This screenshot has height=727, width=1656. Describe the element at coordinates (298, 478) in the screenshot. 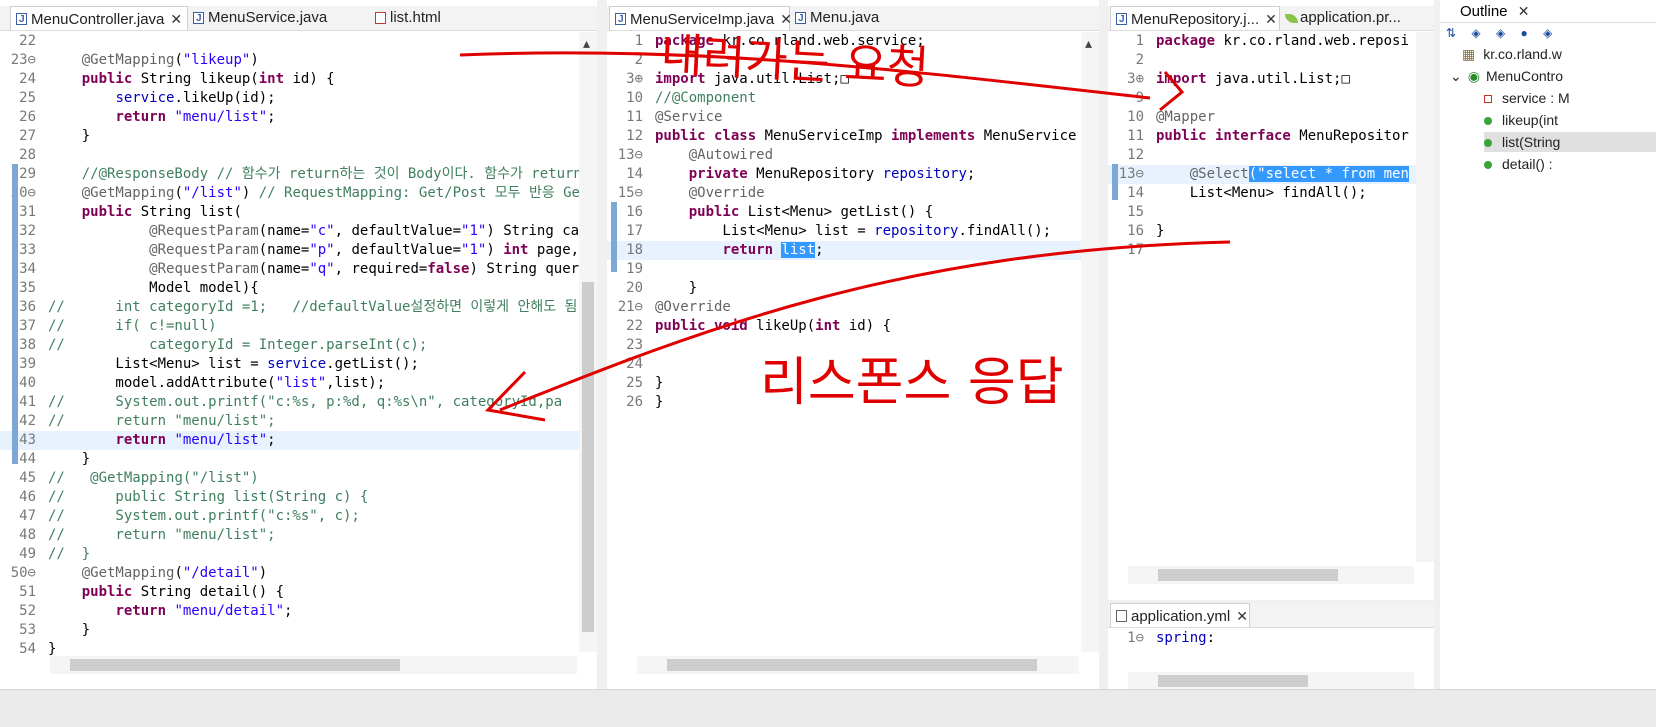

I see `code-line: 45 // @GetMapping("/list")` at that location.